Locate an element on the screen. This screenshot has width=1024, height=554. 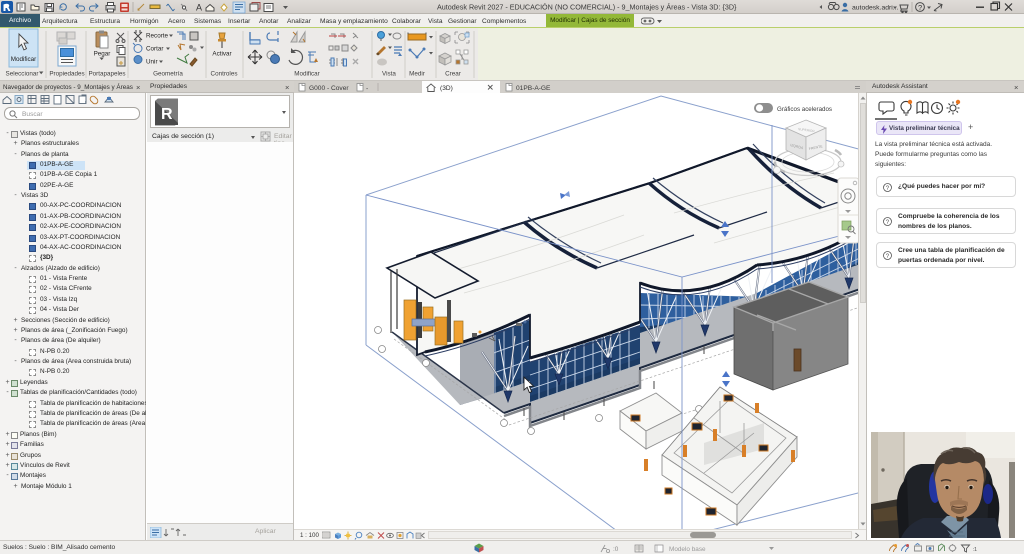
svg-text: (3D) is located at coordinates (446, 88).